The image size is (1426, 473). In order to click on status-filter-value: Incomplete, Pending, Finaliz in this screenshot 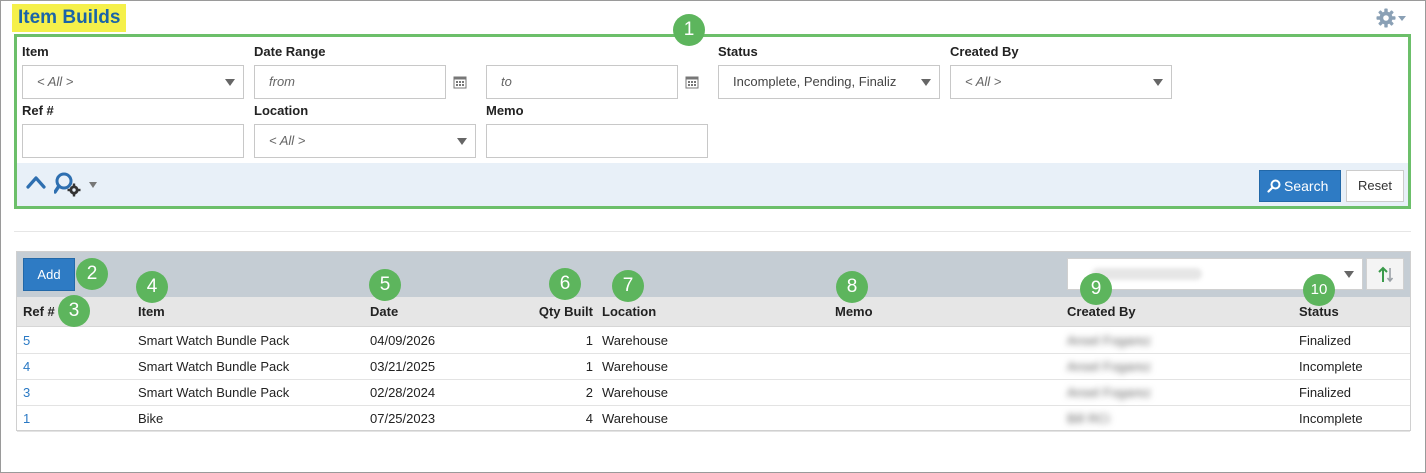, I will do `click(815, 81)`.